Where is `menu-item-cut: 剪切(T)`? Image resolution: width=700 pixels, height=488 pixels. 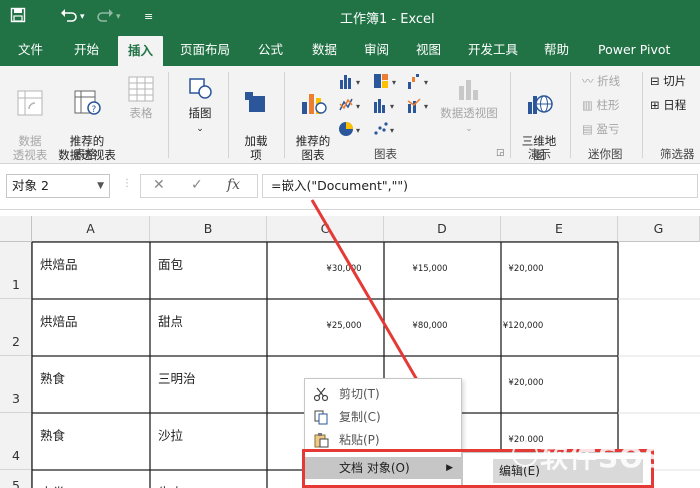 menu-item-cut: 剪切(T) is located at coordinates (383, 394).